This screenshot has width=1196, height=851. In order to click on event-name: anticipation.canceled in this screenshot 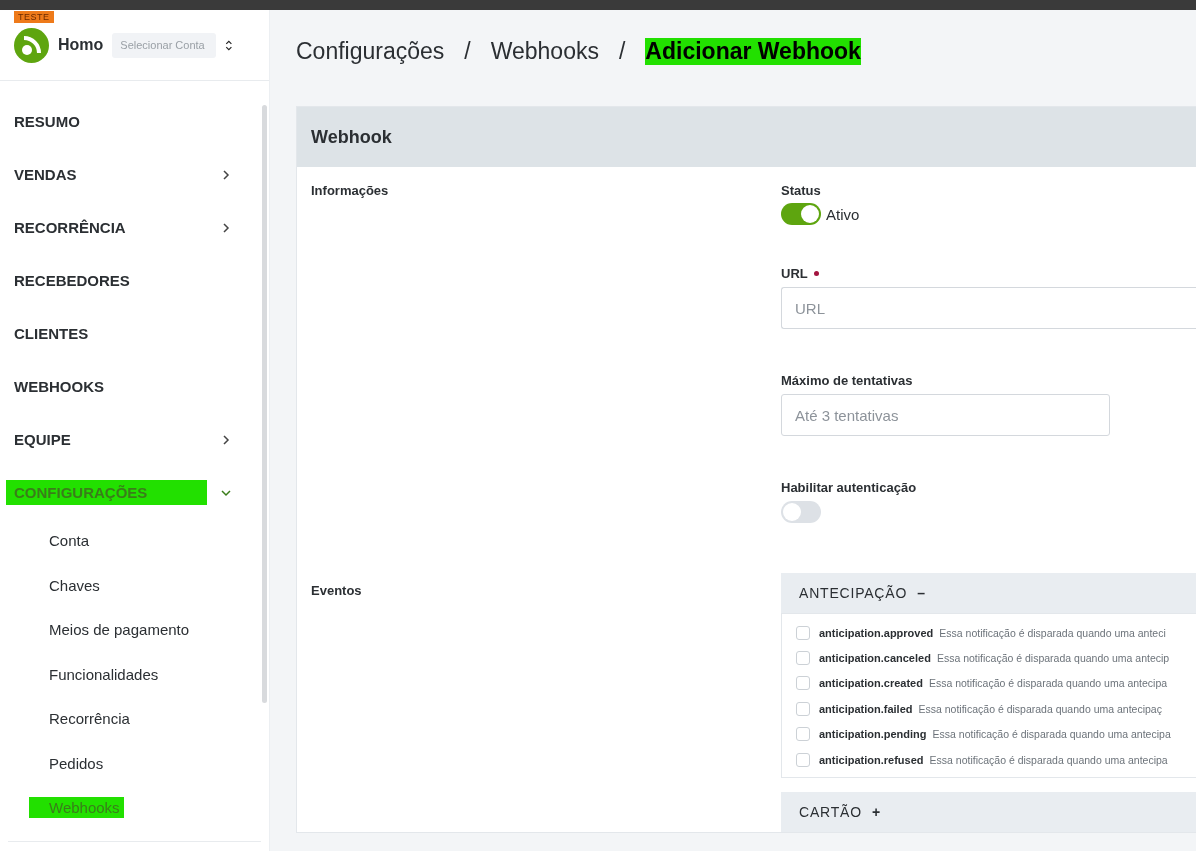, I will do `click(875, 658)`.